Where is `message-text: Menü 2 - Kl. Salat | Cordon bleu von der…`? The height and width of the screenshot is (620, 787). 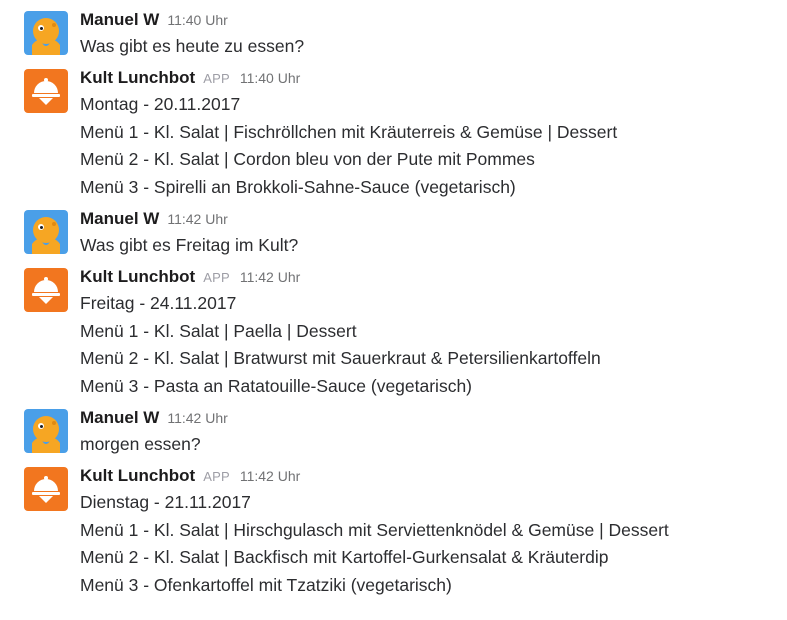
message-text: Menü 2 - Kl. Salat | Cordon bleu von der… is located at coordinates (307, 159).